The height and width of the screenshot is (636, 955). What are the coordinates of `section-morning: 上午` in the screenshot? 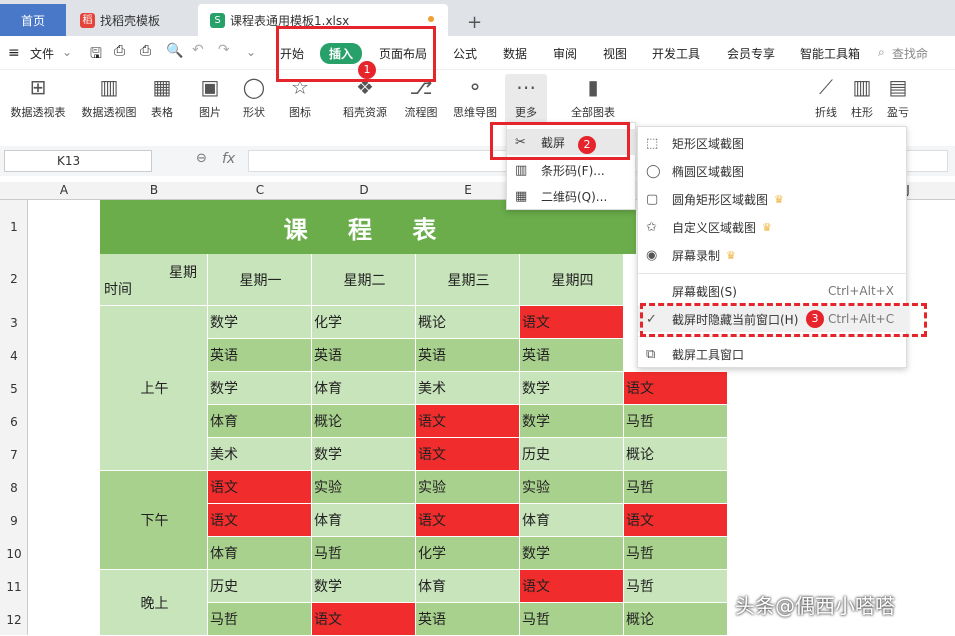 It's located at (154, 388).